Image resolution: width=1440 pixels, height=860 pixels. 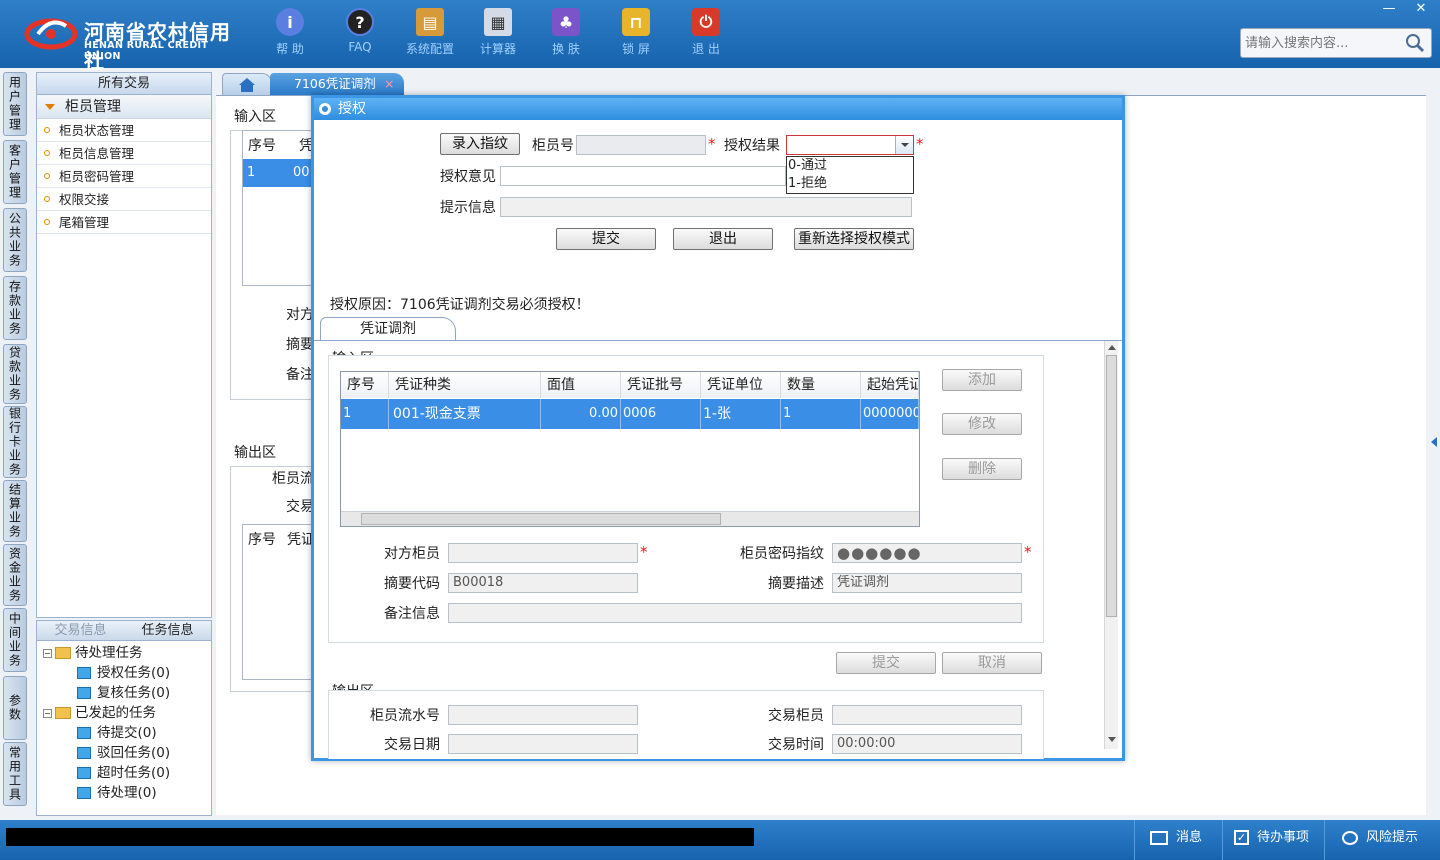 What do you see at coordinates (741, 385) in the screenshot?
I see `col-header-unit: 凭证单位` at bounding box center [741, 385].